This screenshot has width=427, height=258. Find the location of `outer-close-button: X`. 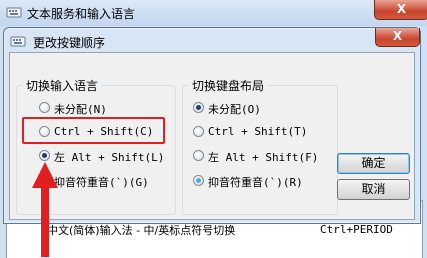

outer-close-button: X is located at coordinates (400, 10).